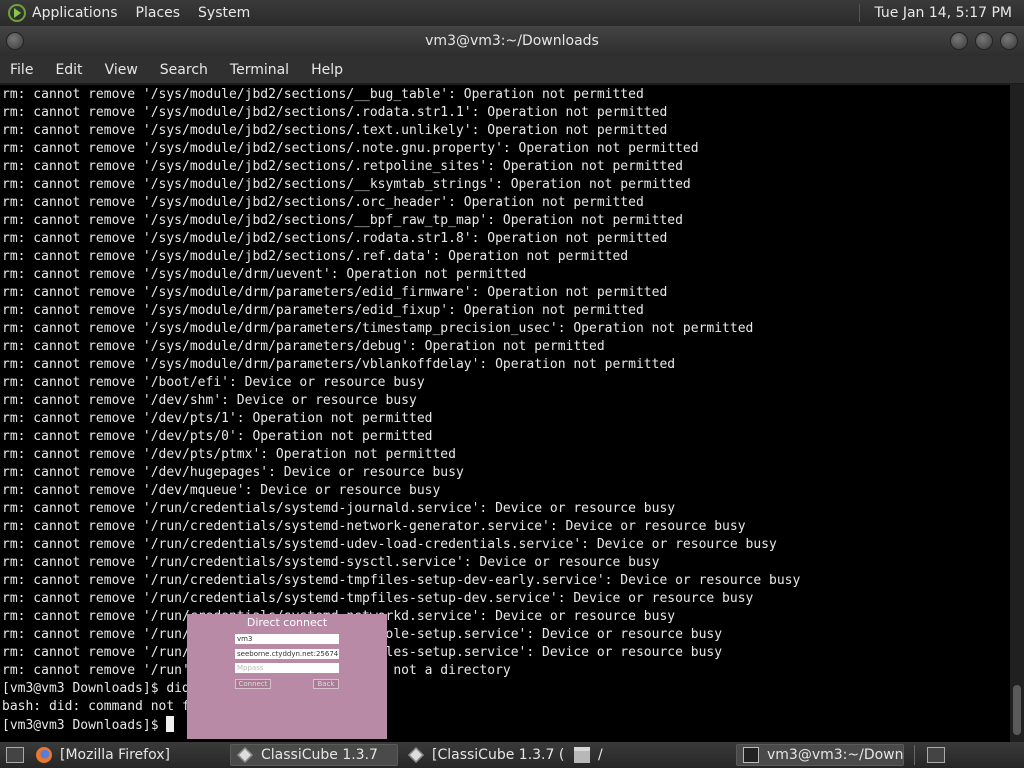 This screenshot has height=768, width=1024. Describe the element at coordinates (158, 13) in the screenshot. I see `menu-places: Places` at that location.